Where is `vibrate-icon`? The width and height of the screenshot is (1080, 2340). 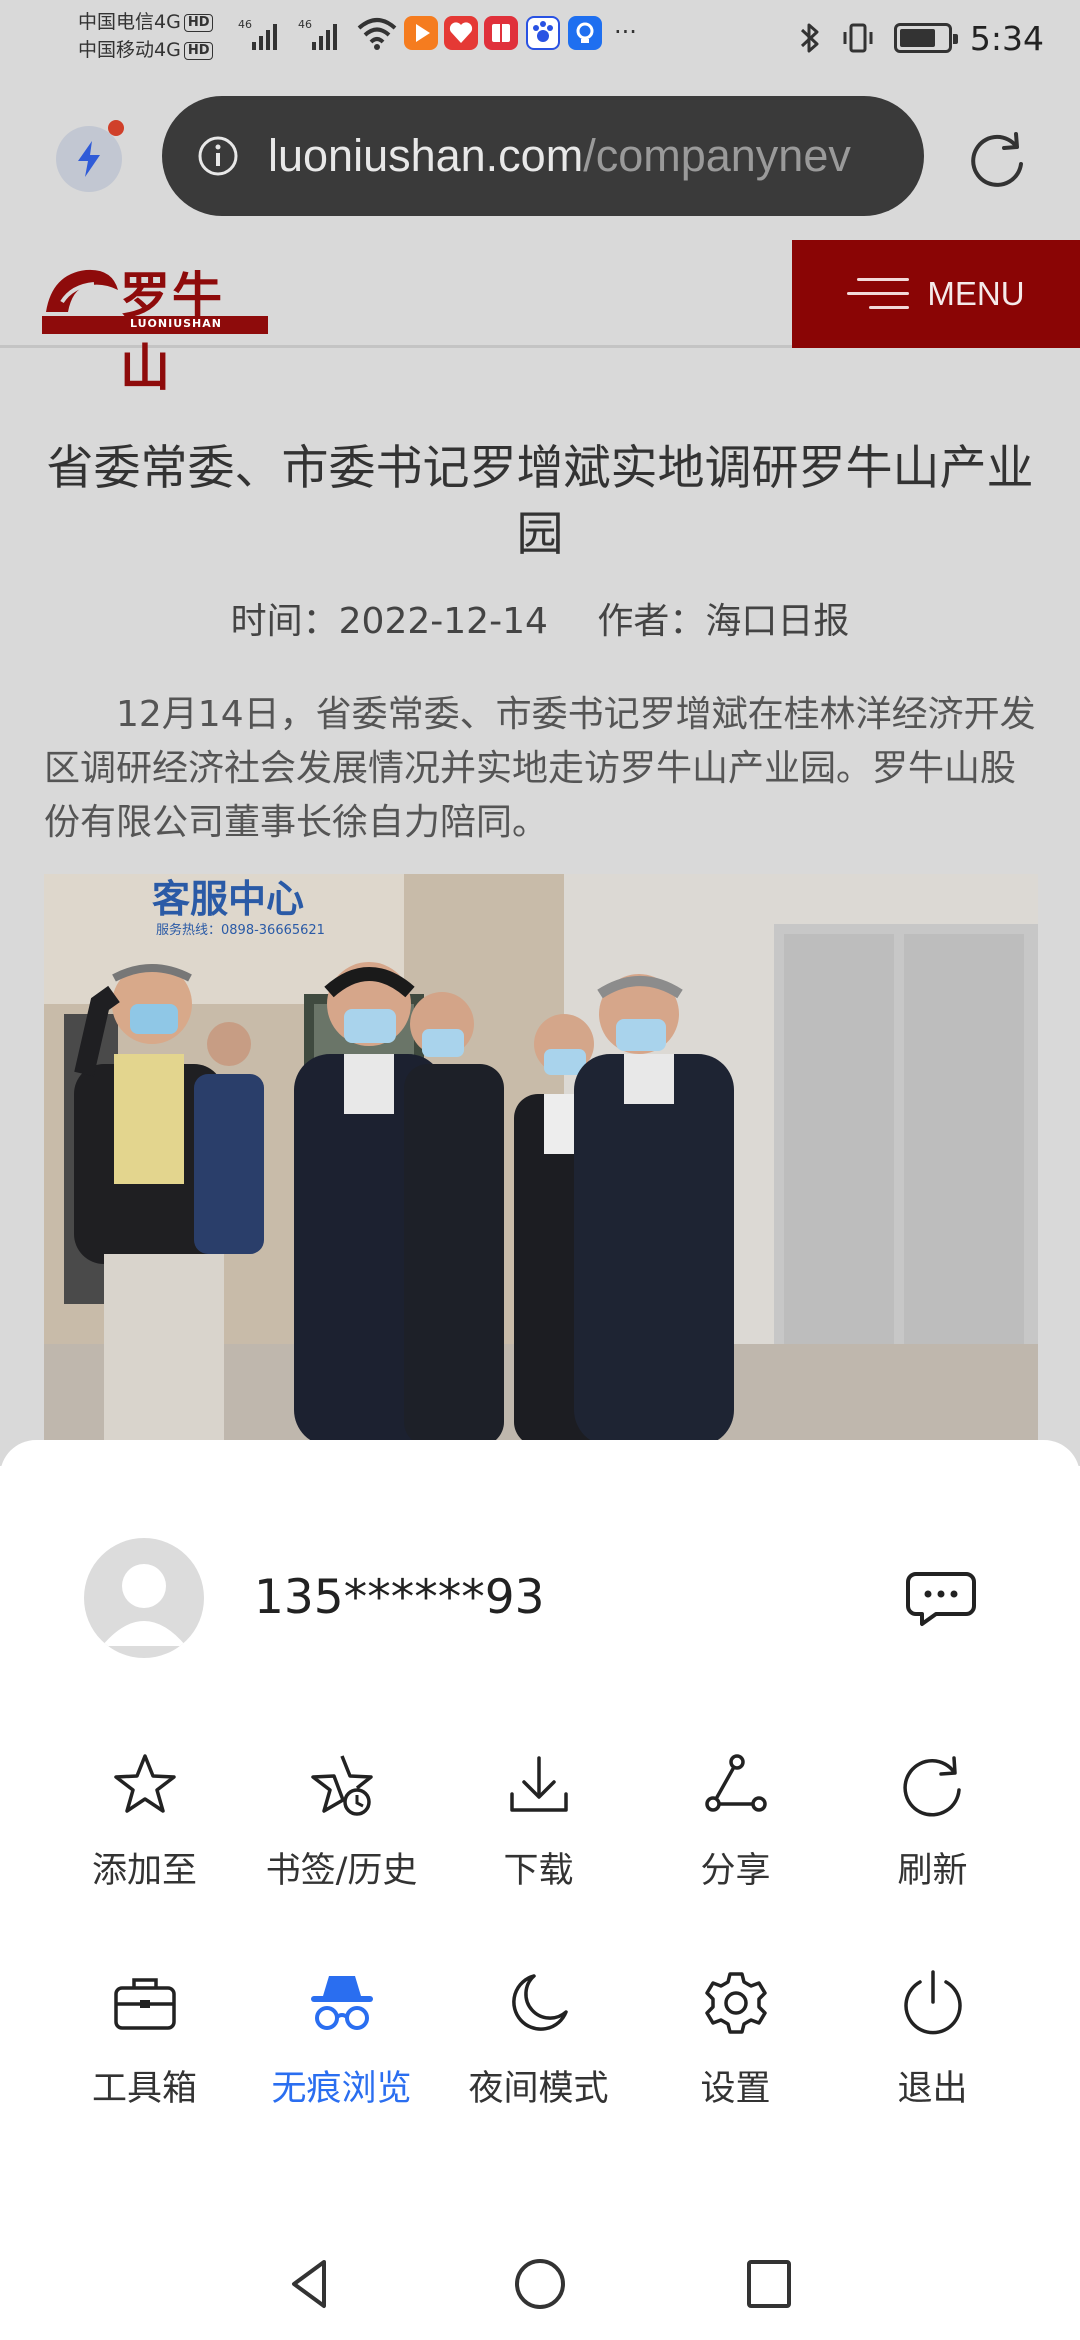 vibrate-icon is located at coordinates (858, 38).